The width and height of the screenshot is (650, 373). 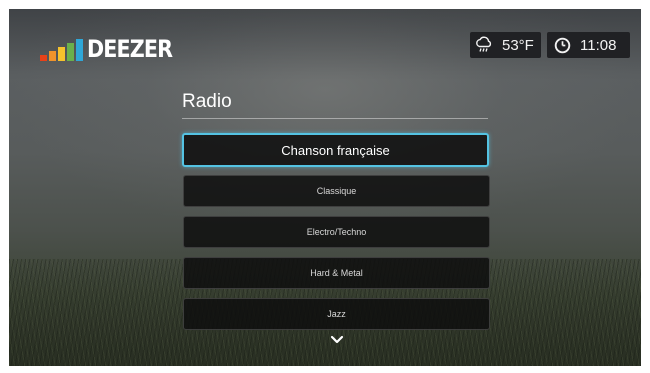 I want to click on radio-item-chanson-francaise: Chanson française, so click(x=335, y=150).